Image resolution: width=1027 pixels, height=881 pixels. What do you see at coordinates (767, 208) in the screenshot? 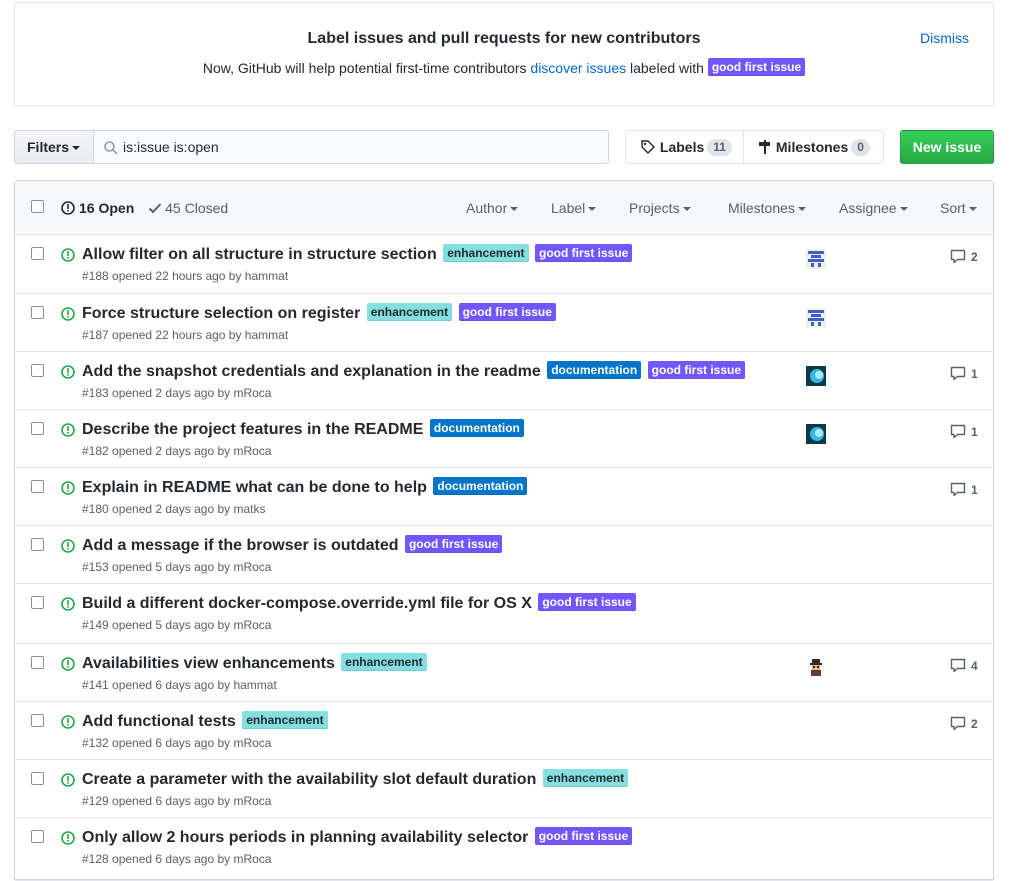
I see `milestones-filter: Milestones` at bounding box center [767, 208].